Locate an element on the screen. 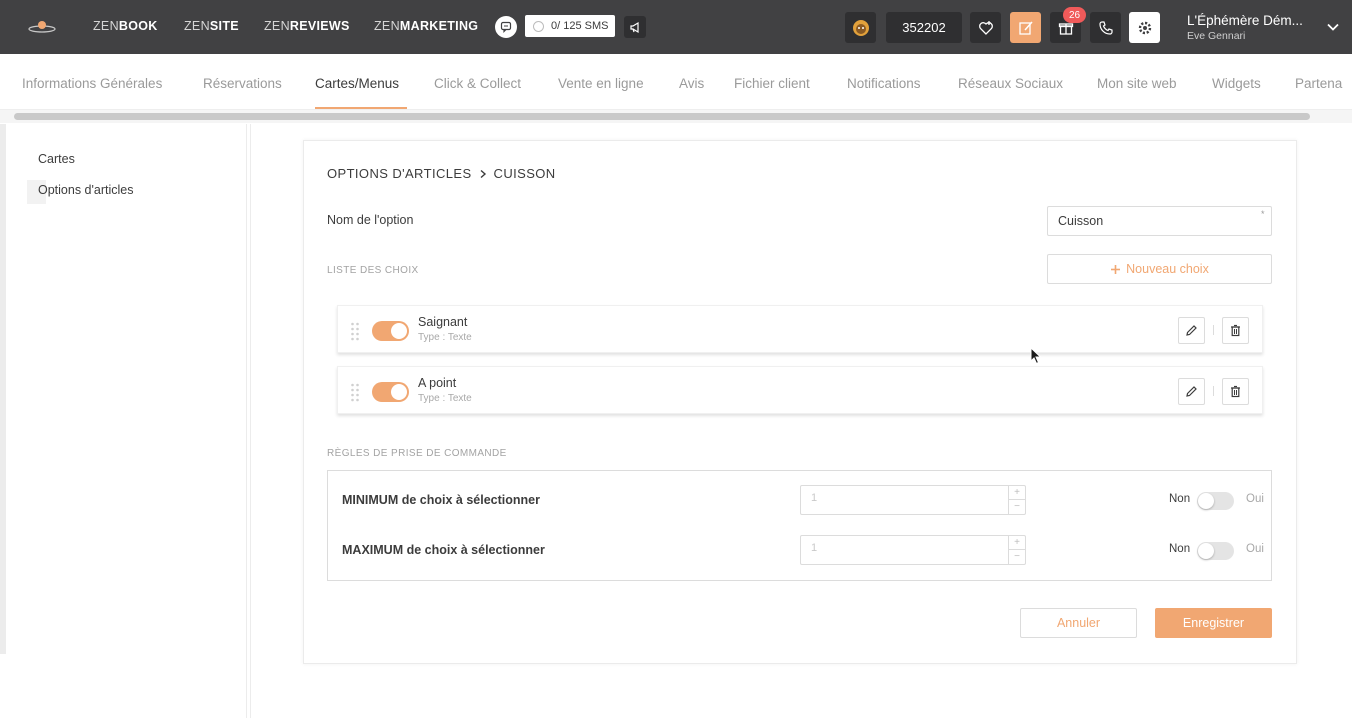 Image resolution: width=1352 pixels, height=718 pixels. logo-icon is located at coordinates (42, 26).